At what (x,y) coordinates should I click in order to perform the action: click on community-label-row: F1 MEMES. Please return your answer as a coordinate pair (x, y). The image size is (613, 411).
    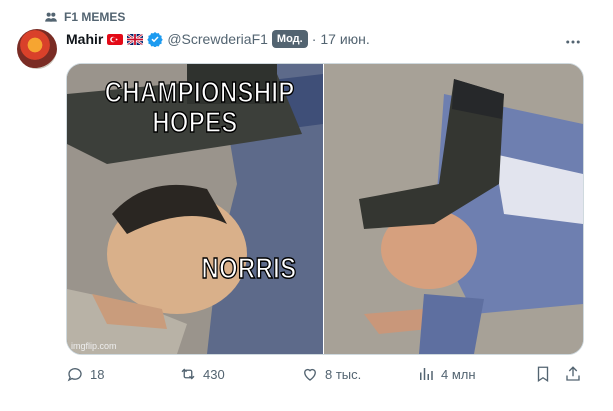
    Looking at the image, I should click on (84, 17).